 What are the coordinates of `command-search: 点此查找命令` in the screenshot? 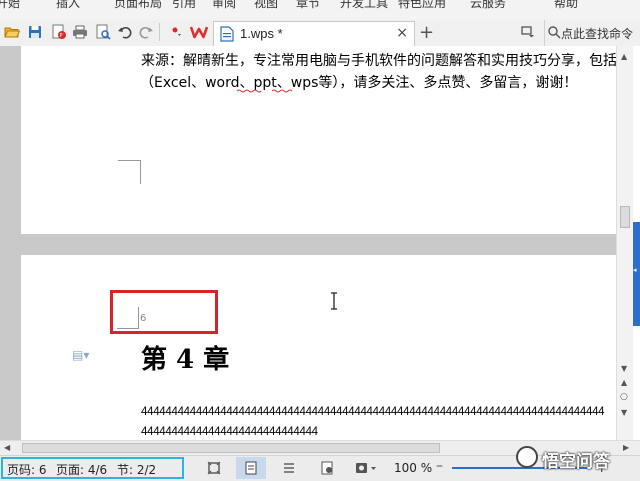 It's located at (580, 33).